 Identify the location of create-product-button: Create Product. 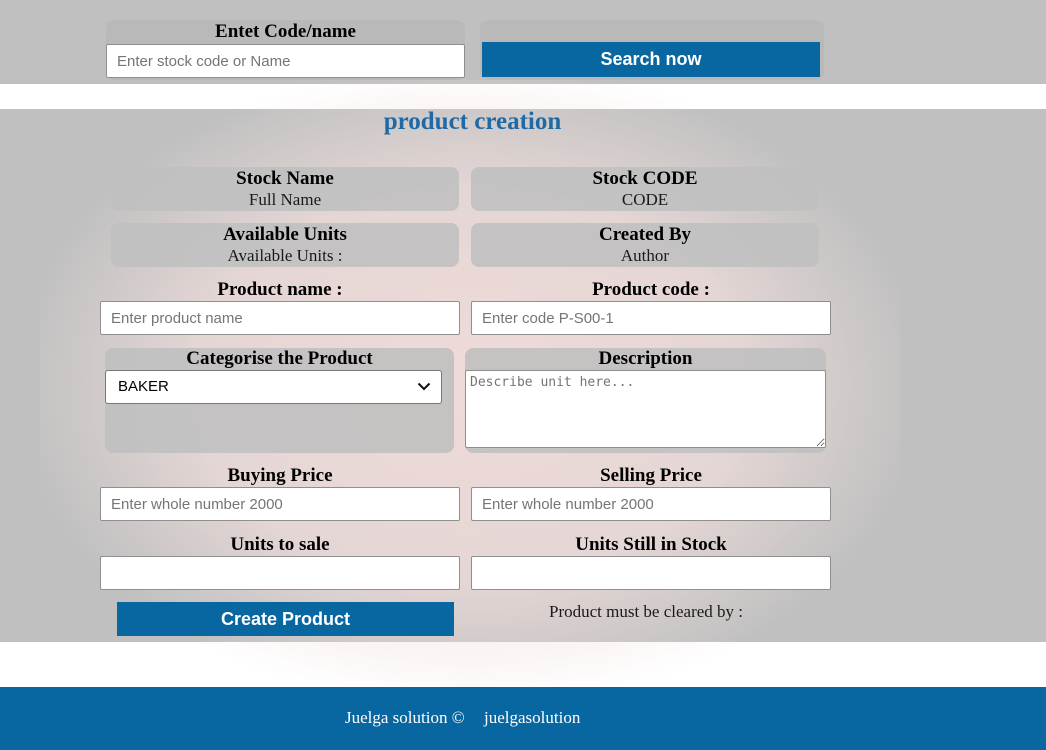
(285, 619).